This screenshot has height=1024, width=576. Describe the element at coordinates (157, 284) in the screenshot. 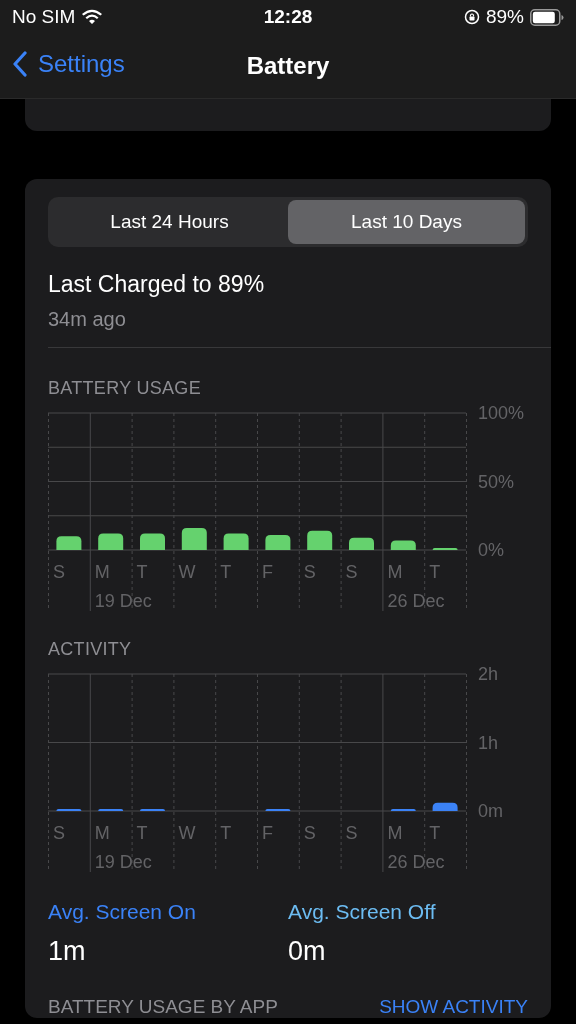

I see `last-charged-title: Last Charged to 89%` at that location.